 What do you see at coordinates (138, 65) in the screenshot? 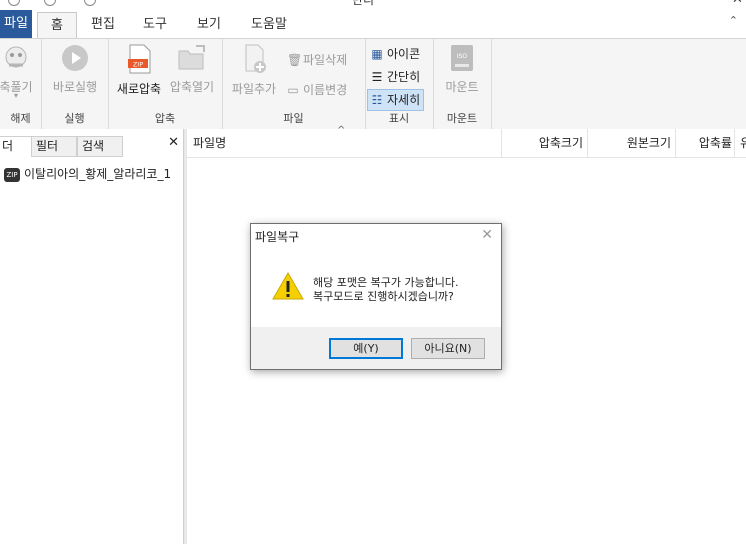
I see `svg-text: ZIP` at bounding box center [138, 65].